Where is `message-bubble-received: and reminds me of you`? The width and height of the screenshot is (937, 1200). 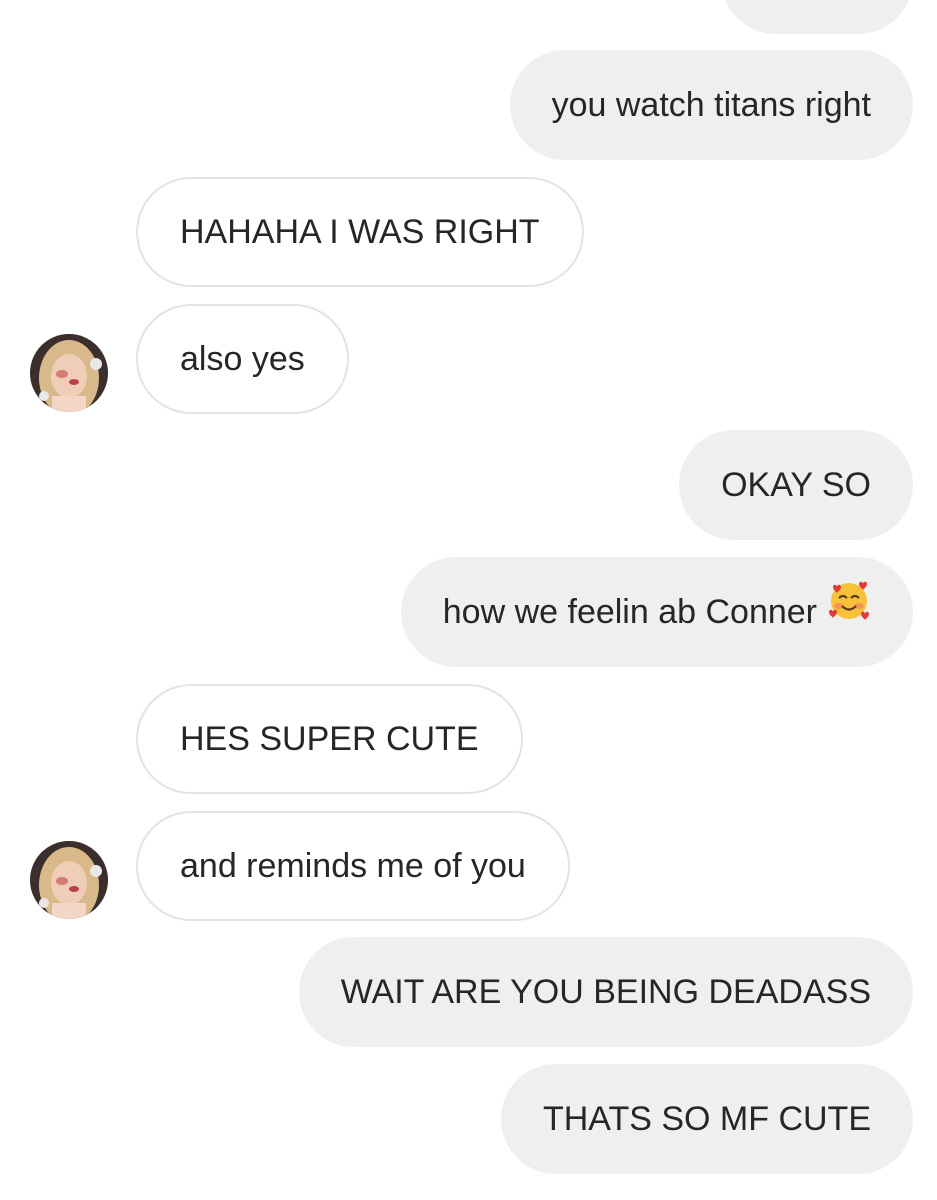
message-bubble-received: and reminds me of you is located at coordinates (353, 866).